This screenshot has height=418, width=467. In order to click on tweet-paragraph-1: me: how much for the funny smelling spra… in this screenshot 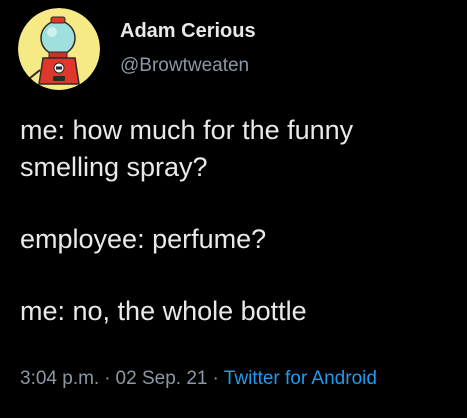, I will do `click(187, 148)`.